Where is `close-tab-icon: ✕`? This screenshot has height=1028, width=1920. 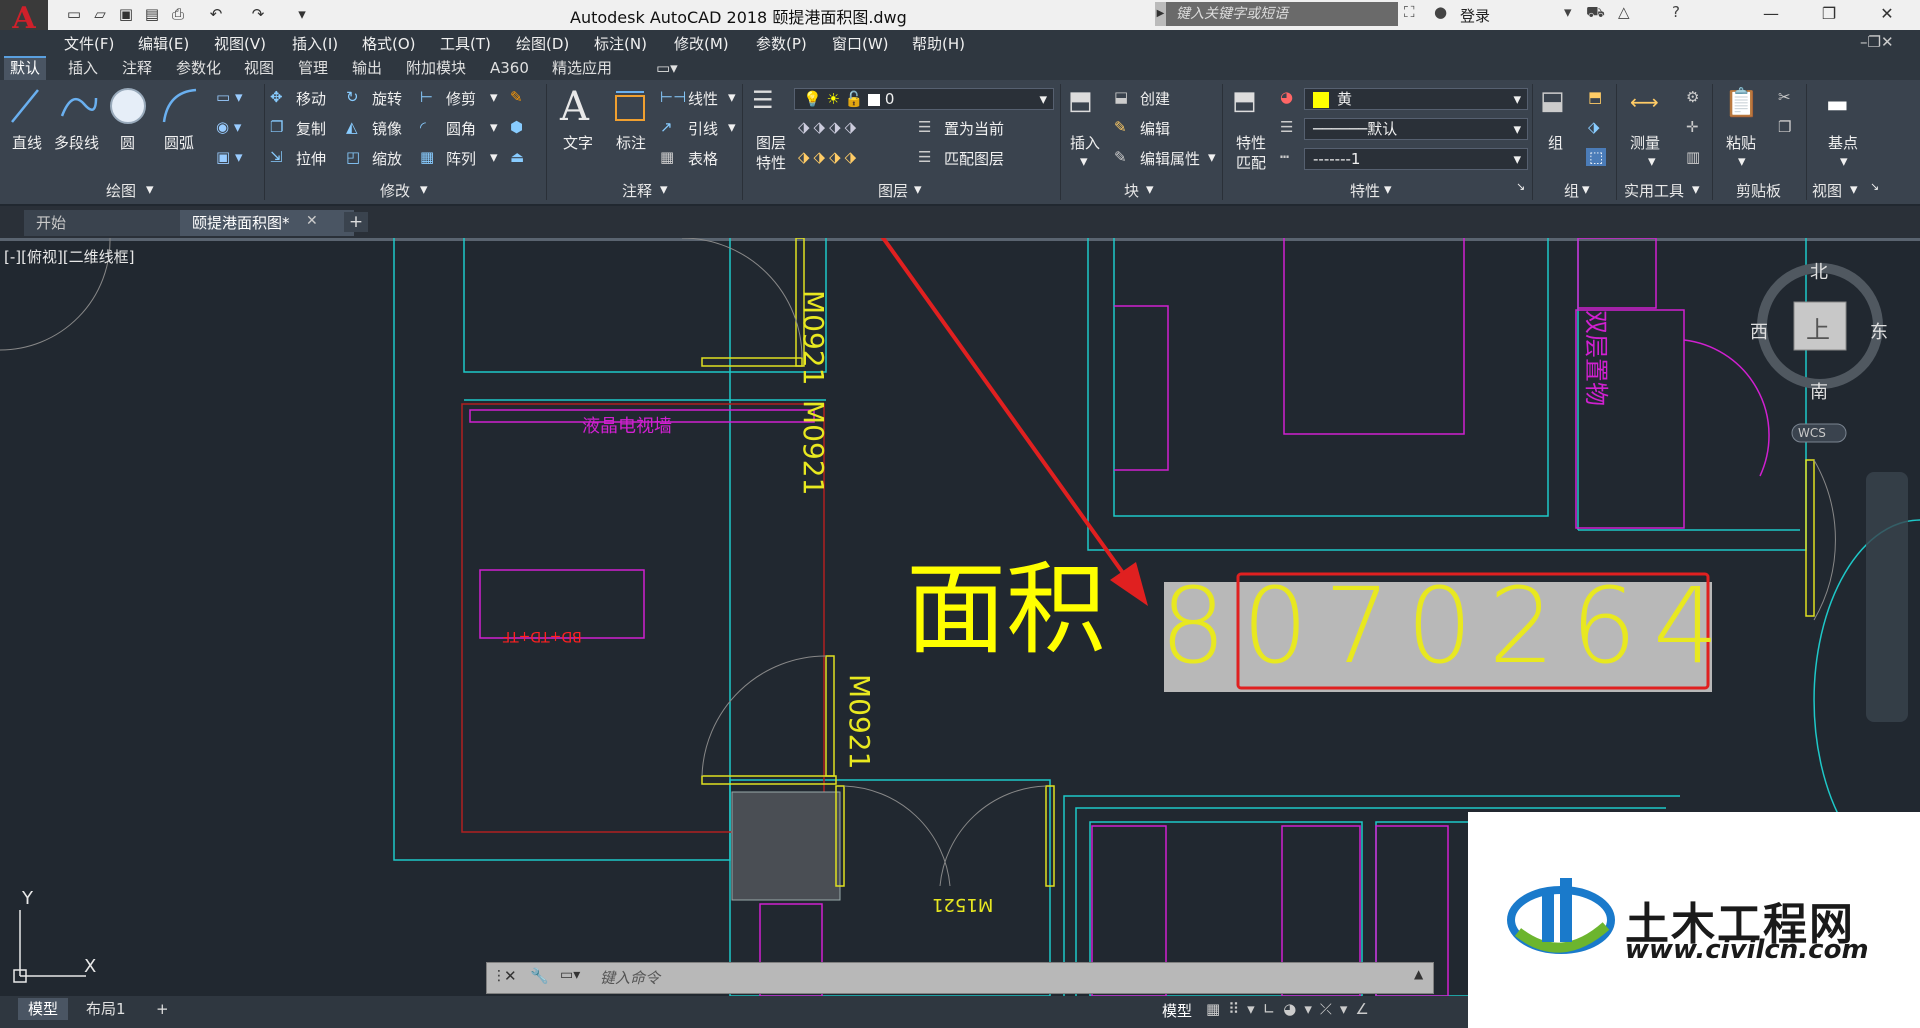 close-tab-icon: ✕ is located at coordinates (312, 221).